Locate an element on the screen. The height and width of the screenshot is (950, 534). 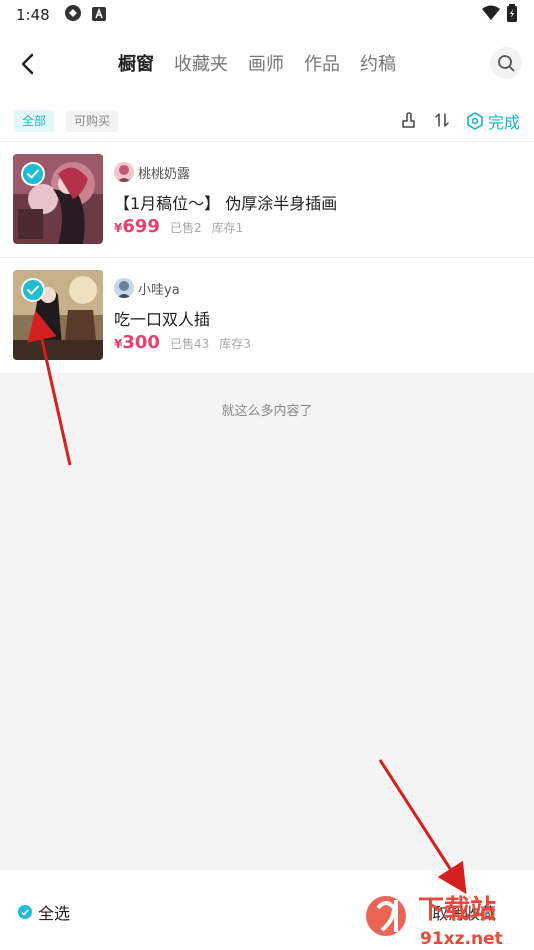
tab-showcase: 橱窗 is located at coordinates (136, 63).